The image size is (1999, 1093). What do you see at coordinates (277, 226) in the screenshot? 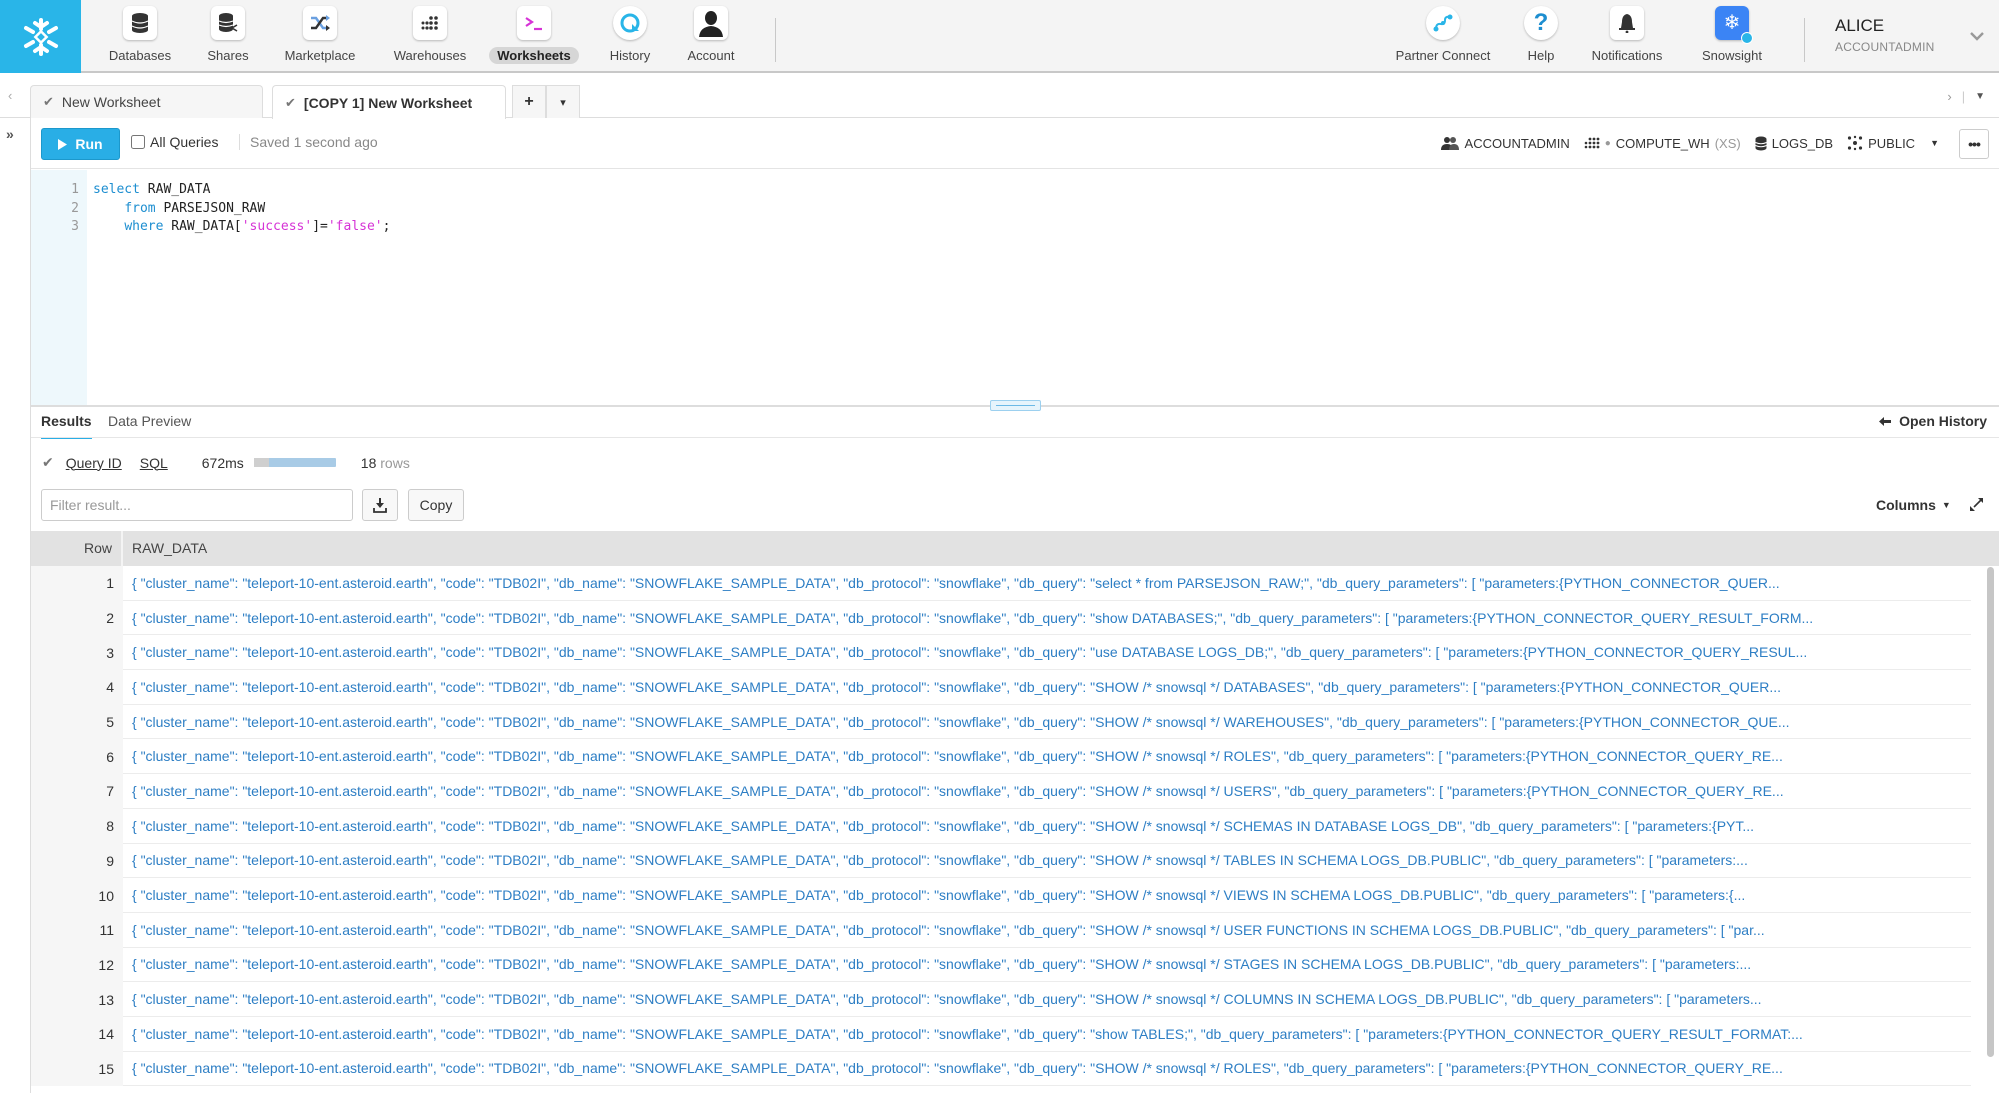
I see `sql-string: 'success'` at bounding box center [277, 226].